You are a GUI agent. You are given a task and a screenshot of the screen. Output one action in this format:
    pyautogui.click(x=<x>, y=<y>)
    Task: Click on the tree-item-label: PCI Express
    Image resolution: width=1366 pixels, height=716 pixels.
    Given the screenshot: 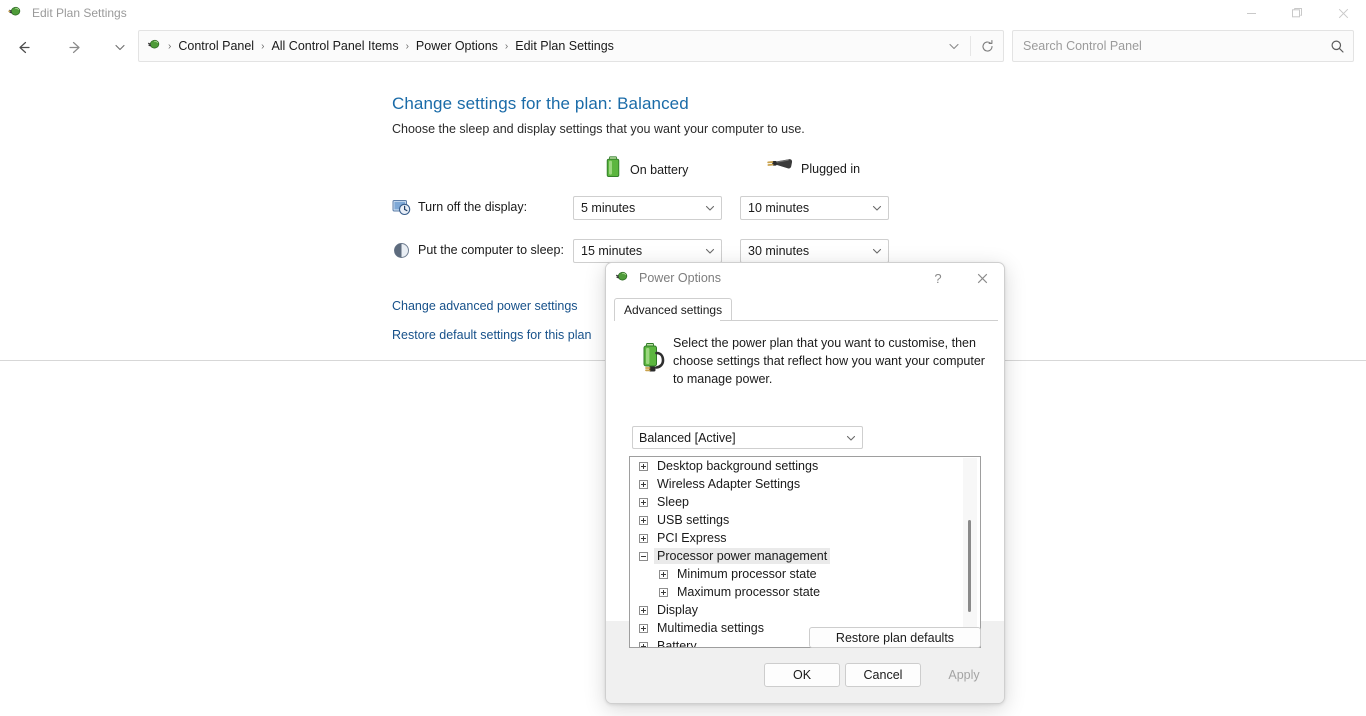 What is the action you would take?
    pyautogui.click(x=692, y=538)
    